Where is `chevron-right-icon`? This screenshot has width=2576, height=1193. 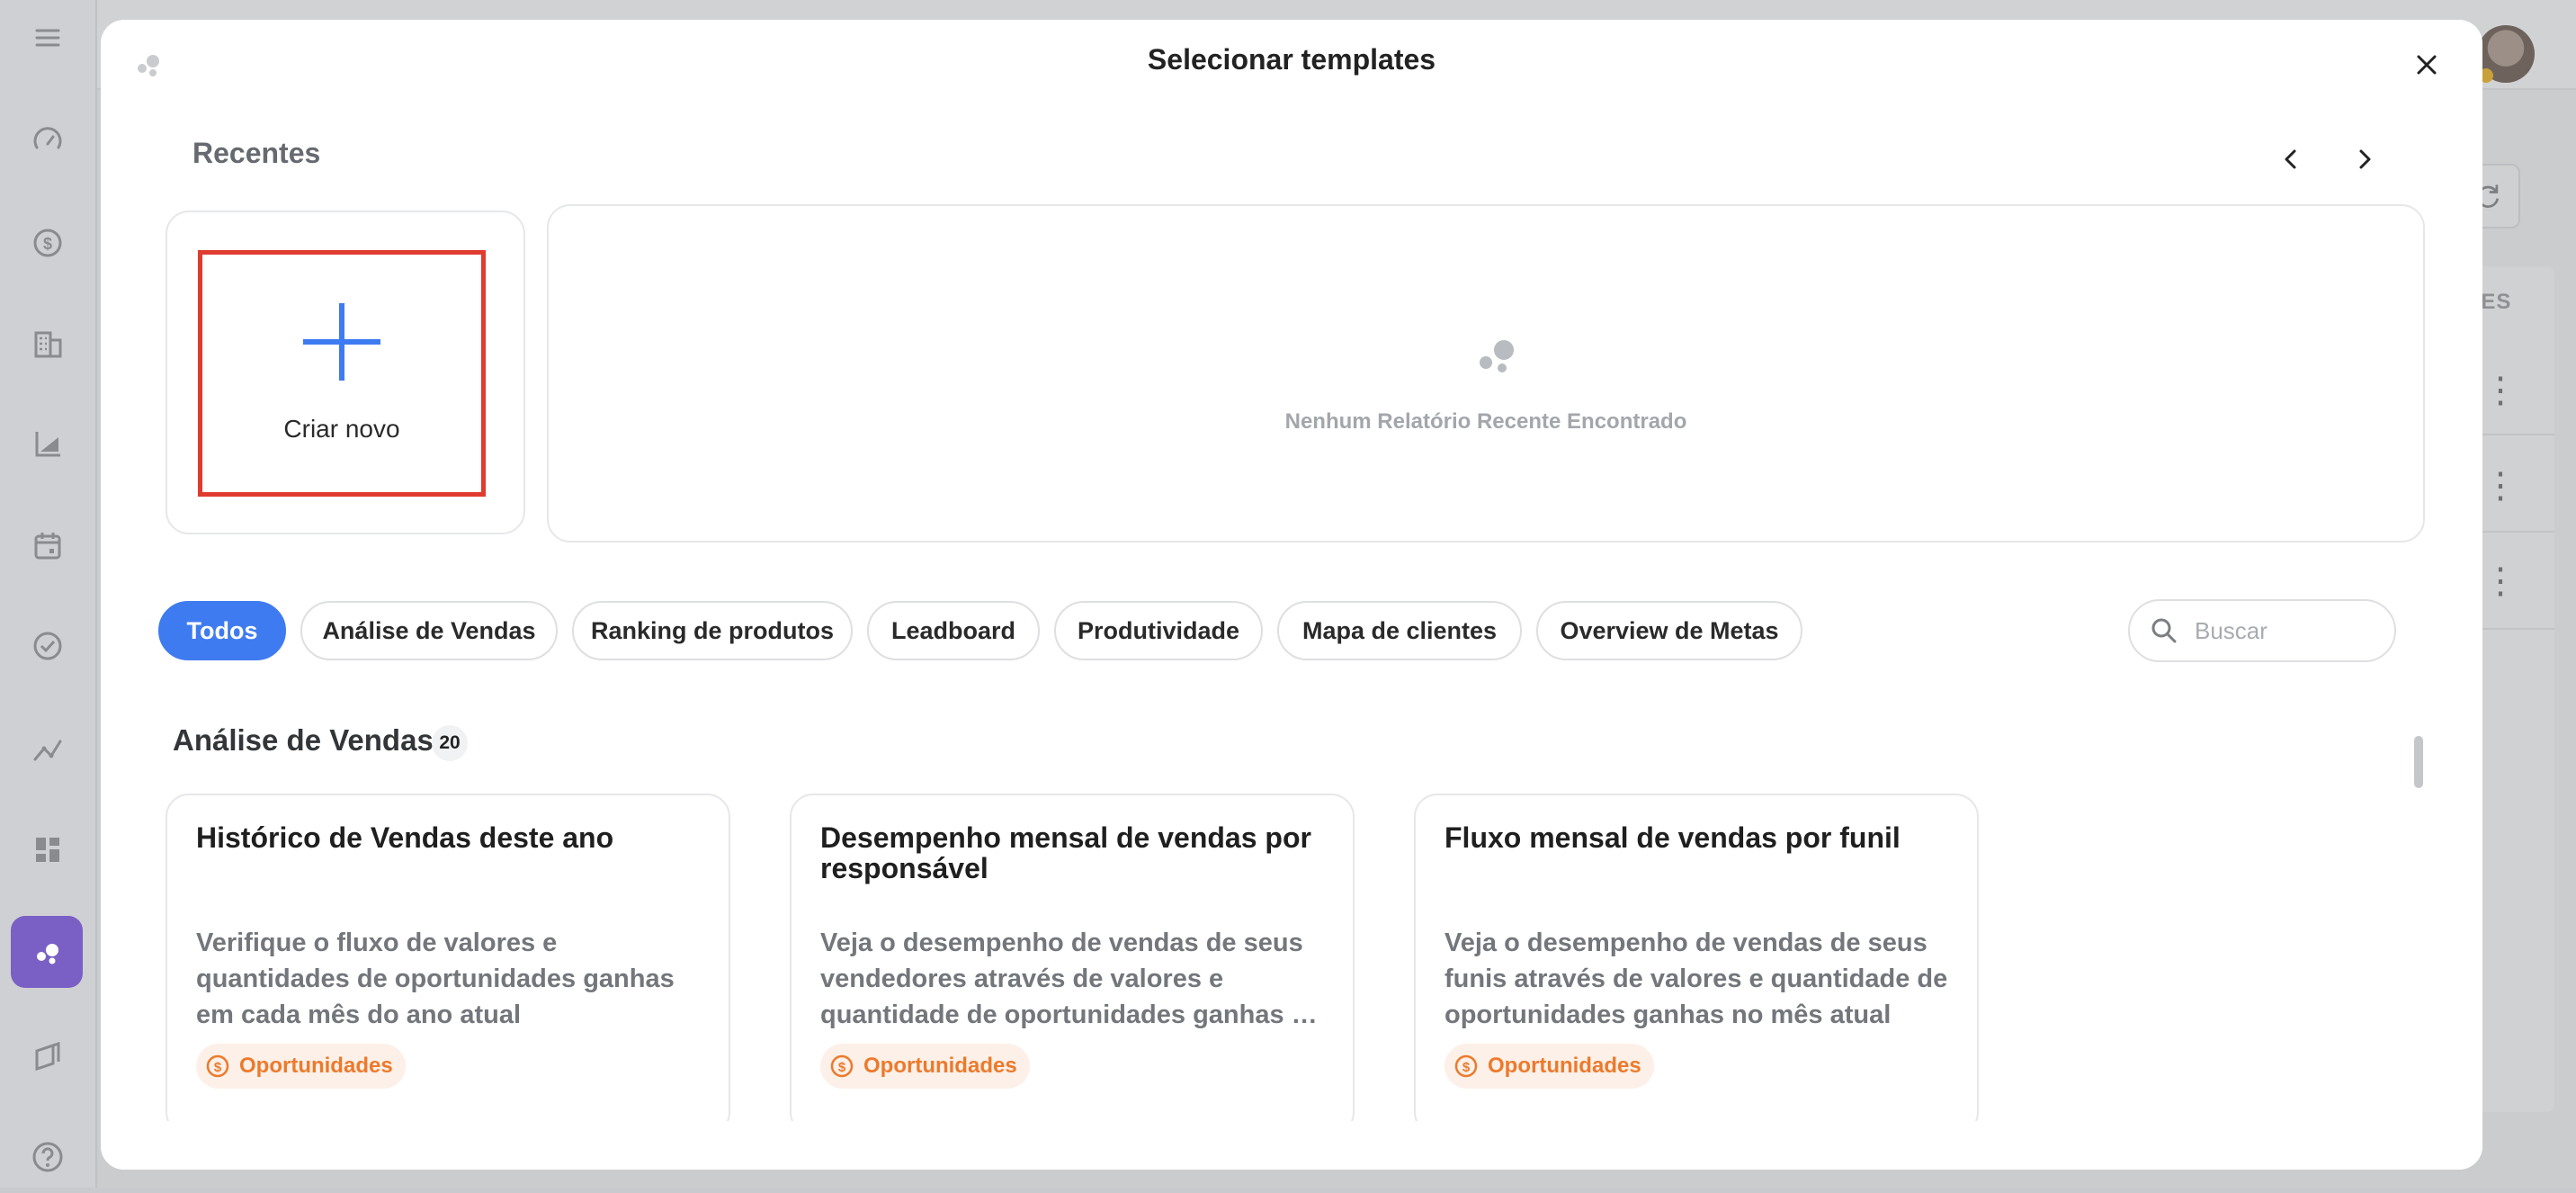 chevron-right-icon is located at coordinates (2365, 159).